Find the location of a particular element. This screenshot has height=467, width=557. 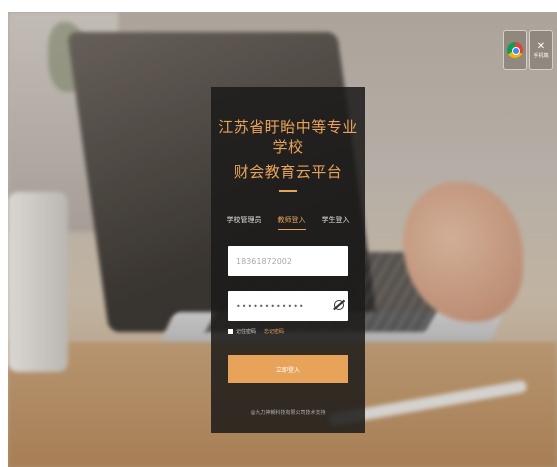

remember-checkbox is located at coordinates (230, 331).